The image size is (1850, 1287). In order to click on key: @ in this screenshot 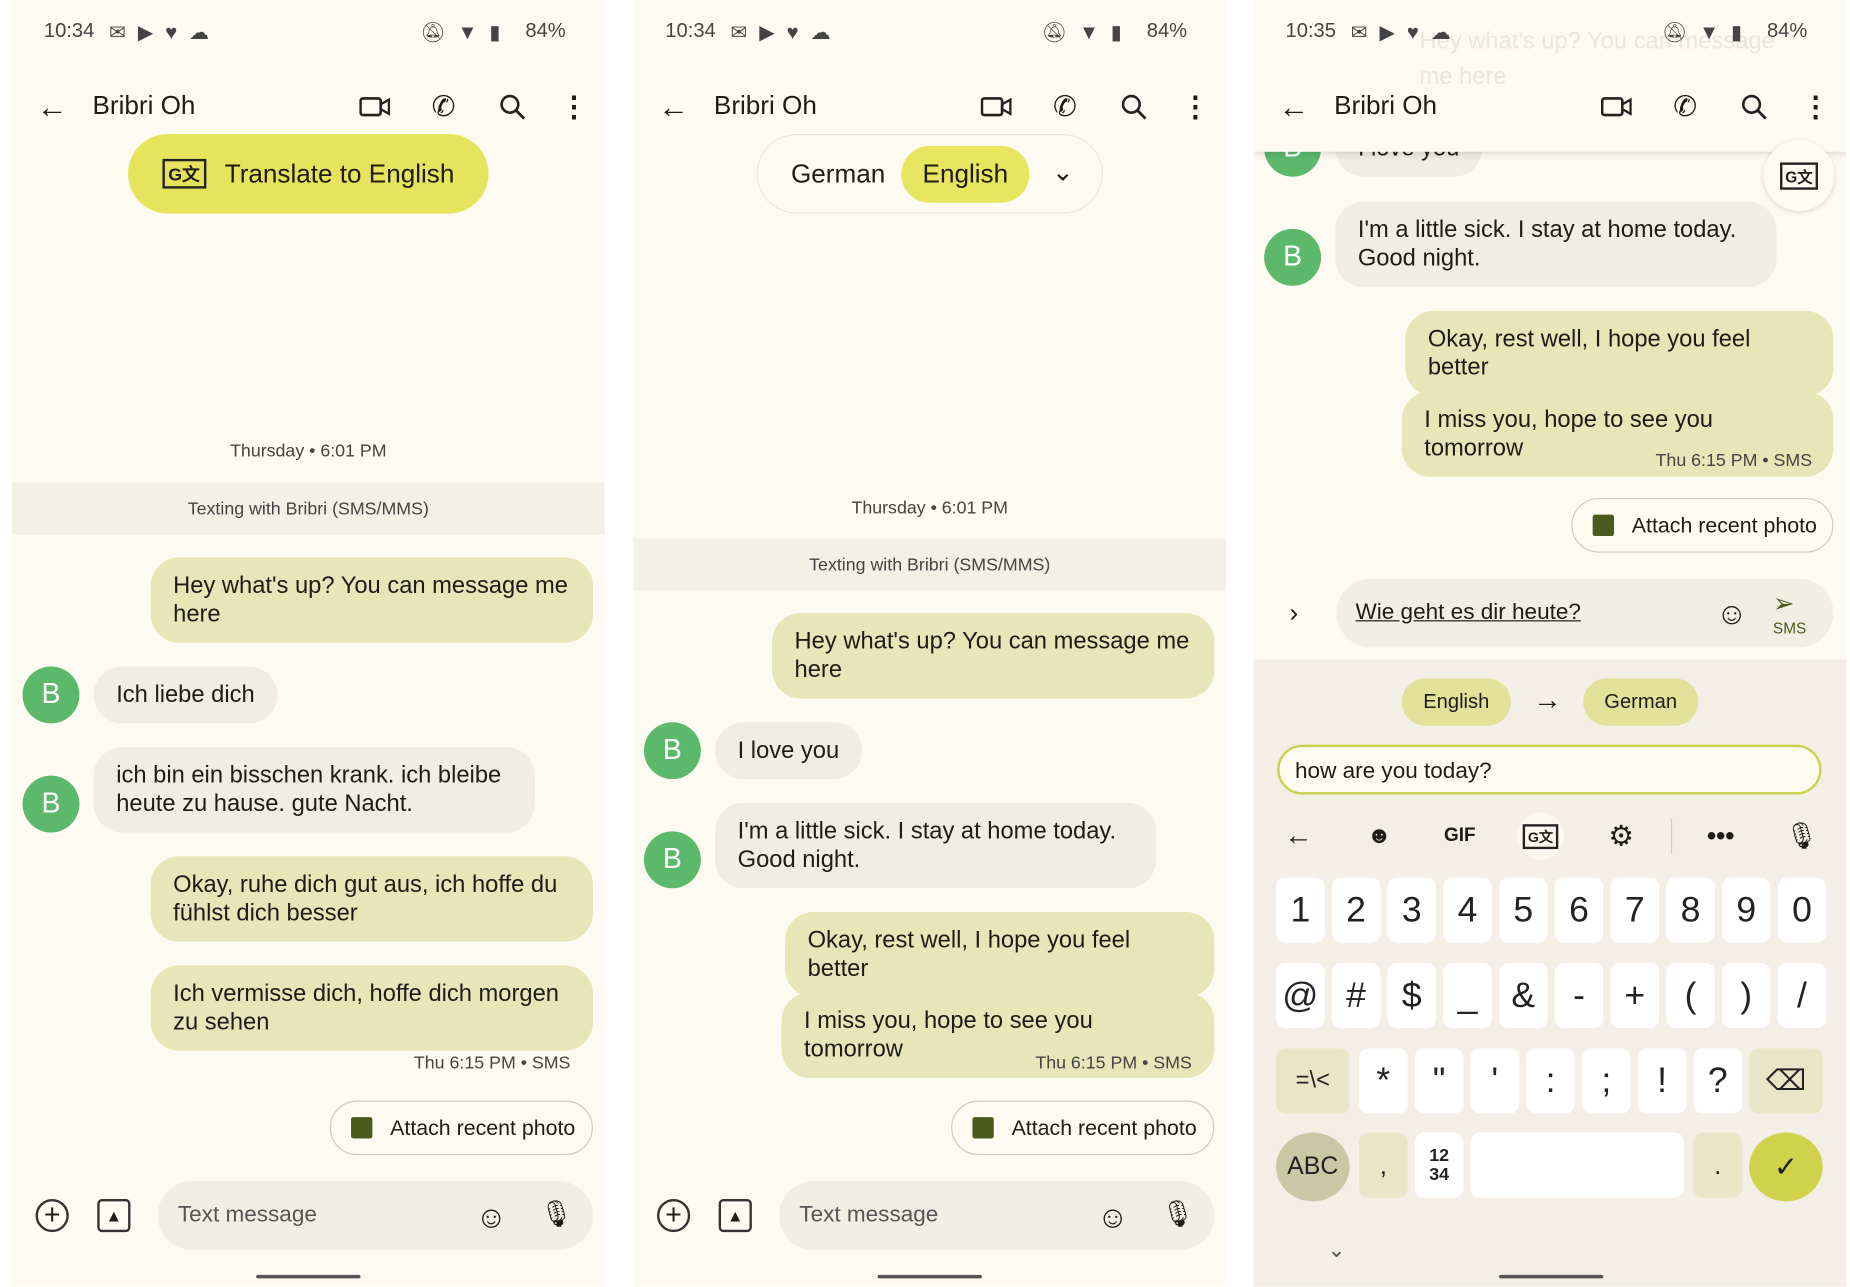, I will do `click(1300, 995)`.